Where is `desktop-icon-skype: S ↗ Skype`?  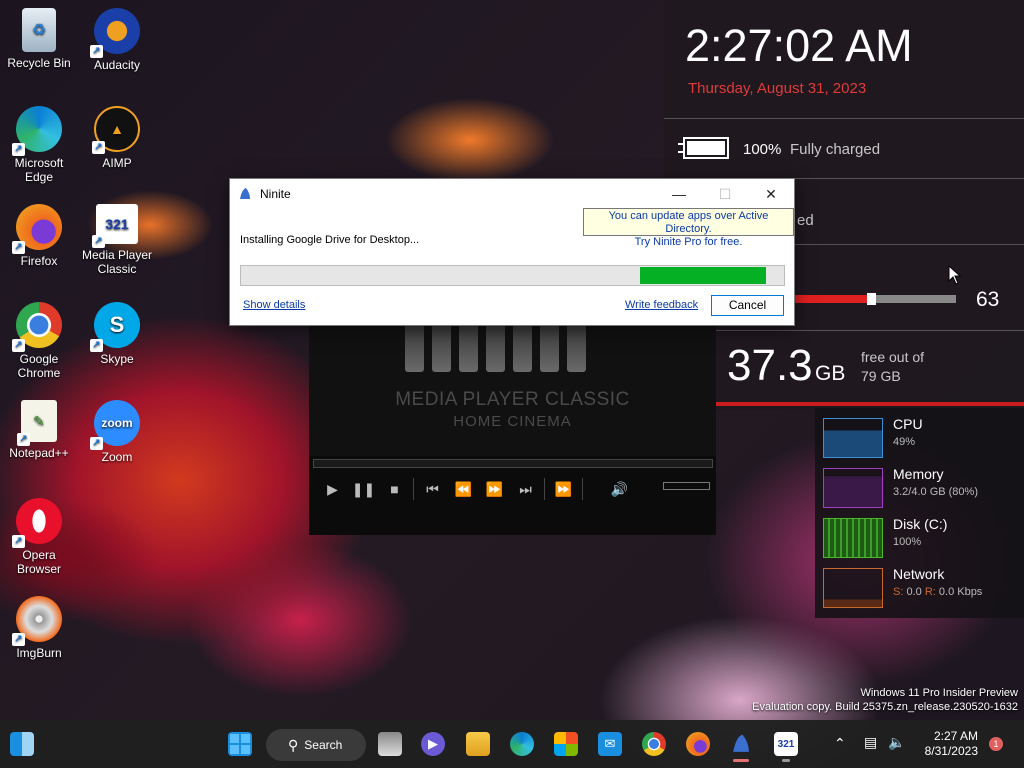
desktop-icon-skype: S ↗ Skype is located at coordinates (117, 334).